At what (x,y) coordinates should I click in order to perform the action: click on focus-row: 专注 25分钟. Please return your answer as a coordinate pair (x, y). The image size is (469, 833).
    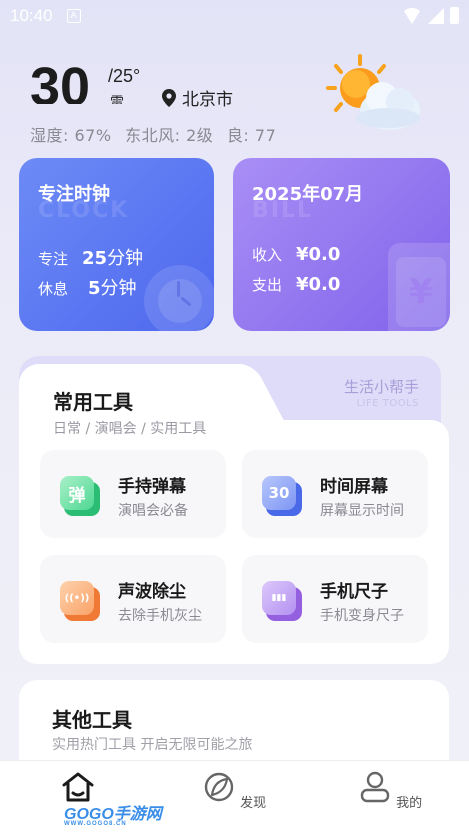
    Looking at the image, I should click on (90, 257).